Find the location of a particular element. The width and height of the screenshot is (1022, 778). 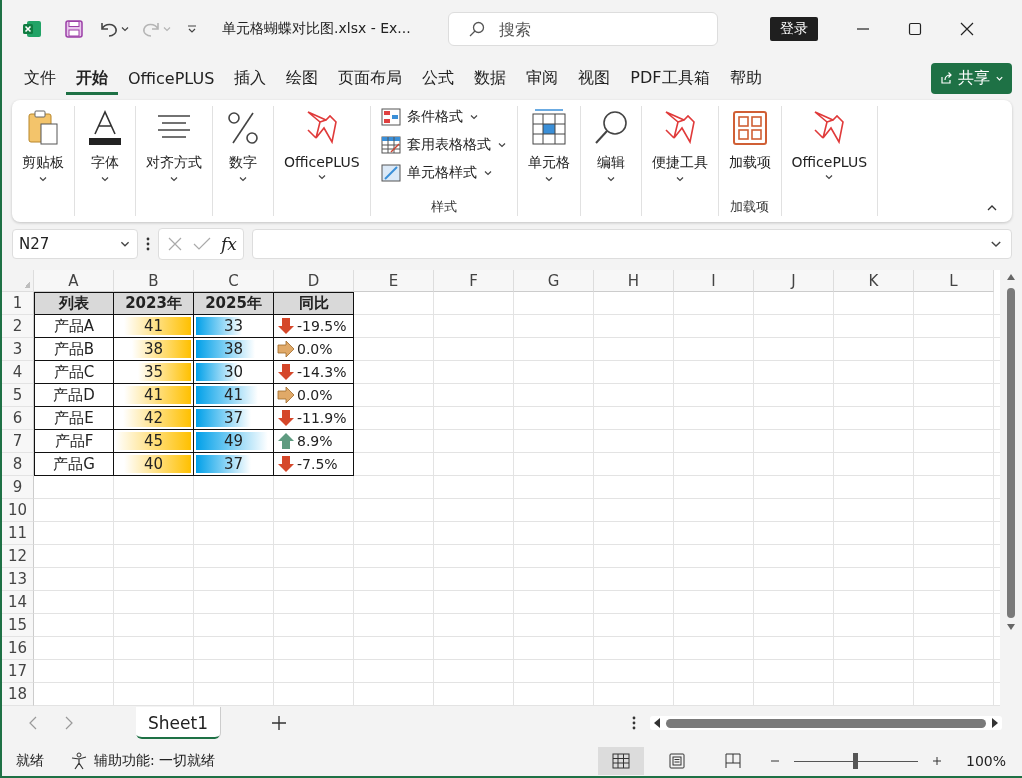

table-cell: 产品E is located at coordinates (74, 418).